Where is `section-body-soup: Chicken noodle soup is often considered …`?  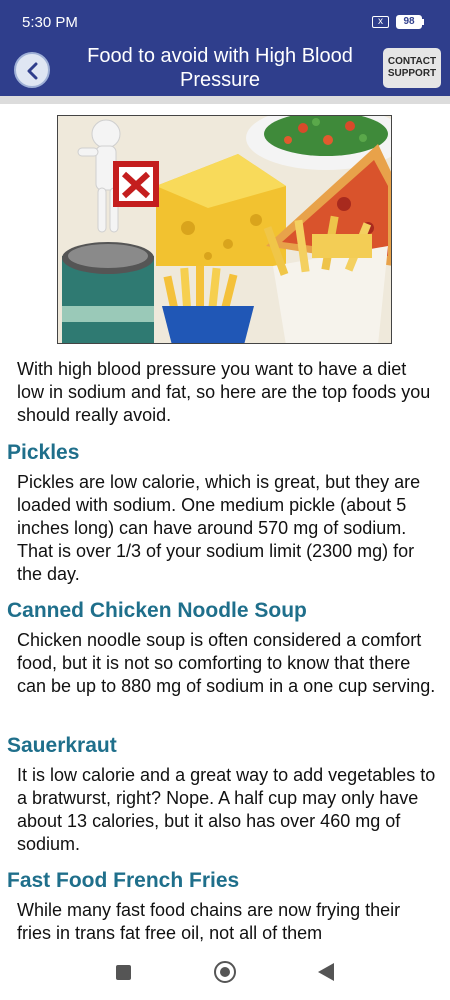 section-body-soup: Chicken noodle soup is often considered … is located at coordinates (226, 663).